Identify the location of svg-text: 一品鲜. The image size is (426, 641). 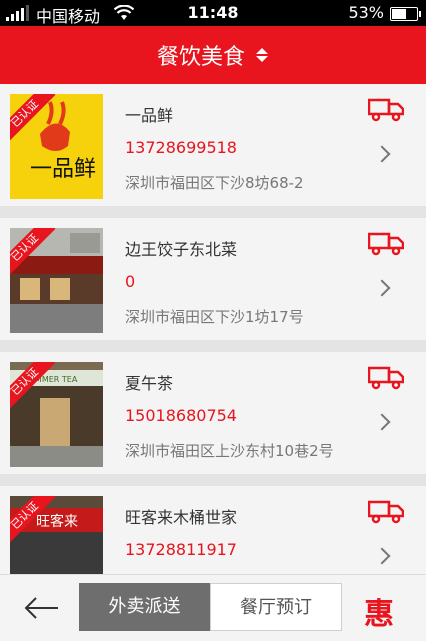
(63, 169).